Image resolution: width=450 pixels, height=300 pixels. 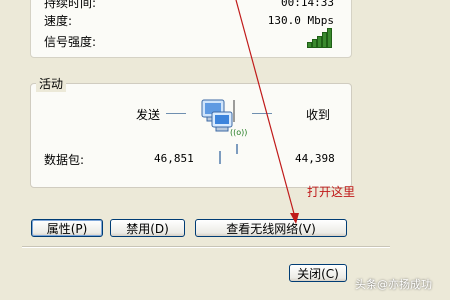 What do you see at coordinates (331, 192) in the screenshot?
I see `annotation-text: 打开这里` at bounding box center [331, 192].